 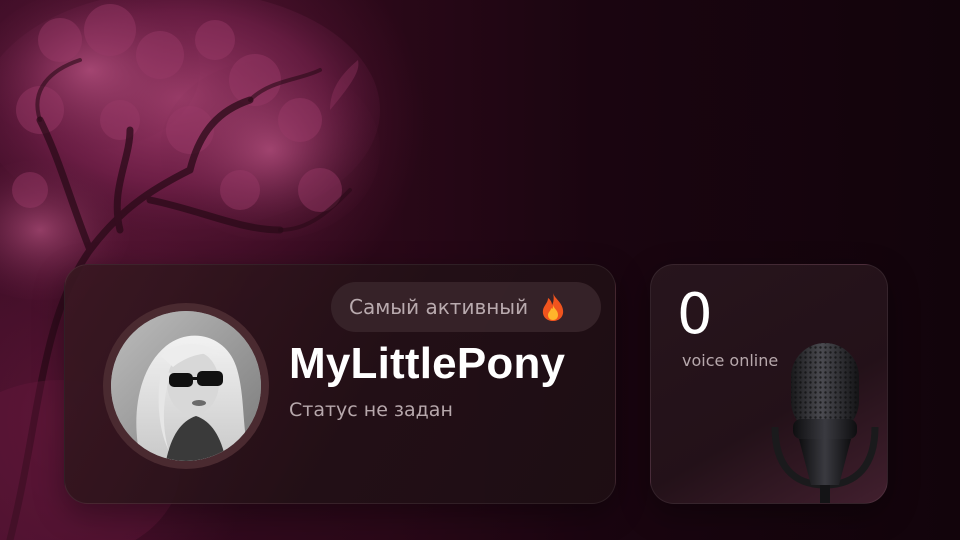 What do you see at coordinates (553, 307) in the screenshot?
I see `fire-icon` at bounding box center [553, 307].